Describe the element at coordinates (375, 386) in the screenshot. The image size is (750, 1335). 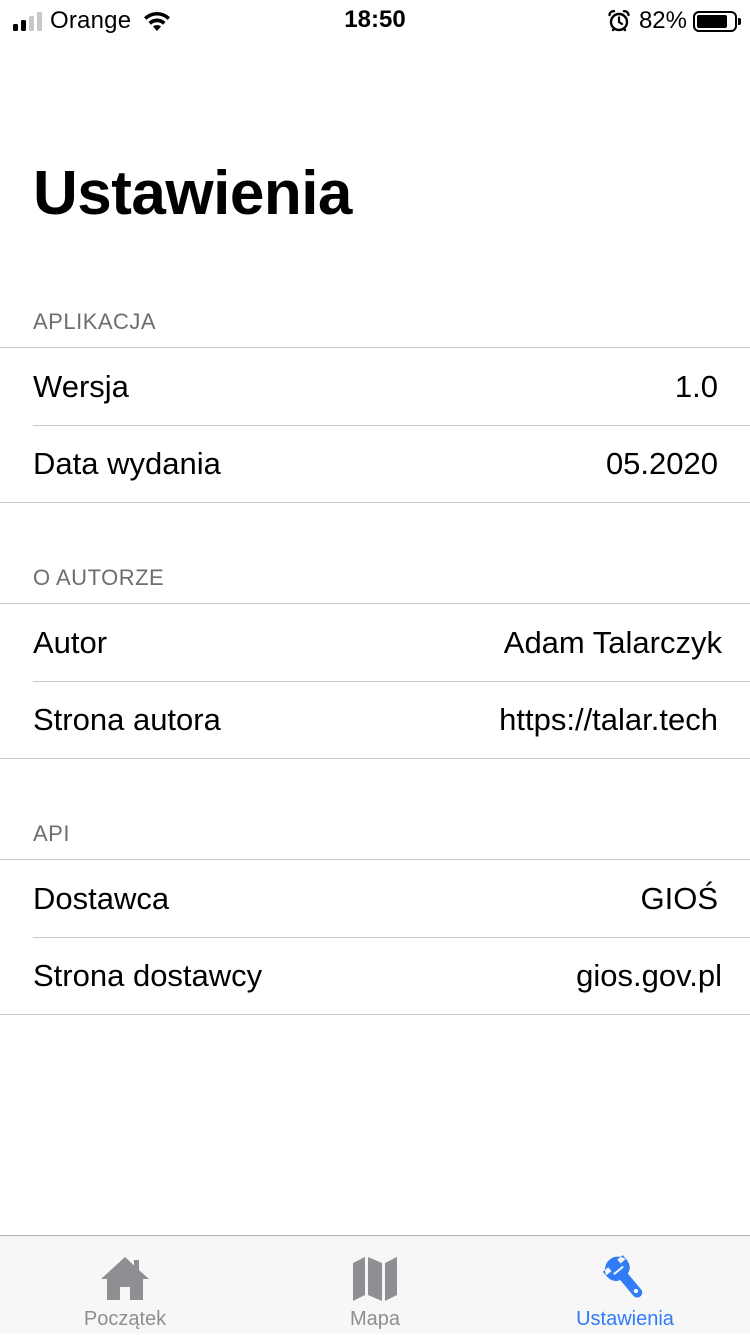
I see `row-version: Wersja 1.0` at that location.